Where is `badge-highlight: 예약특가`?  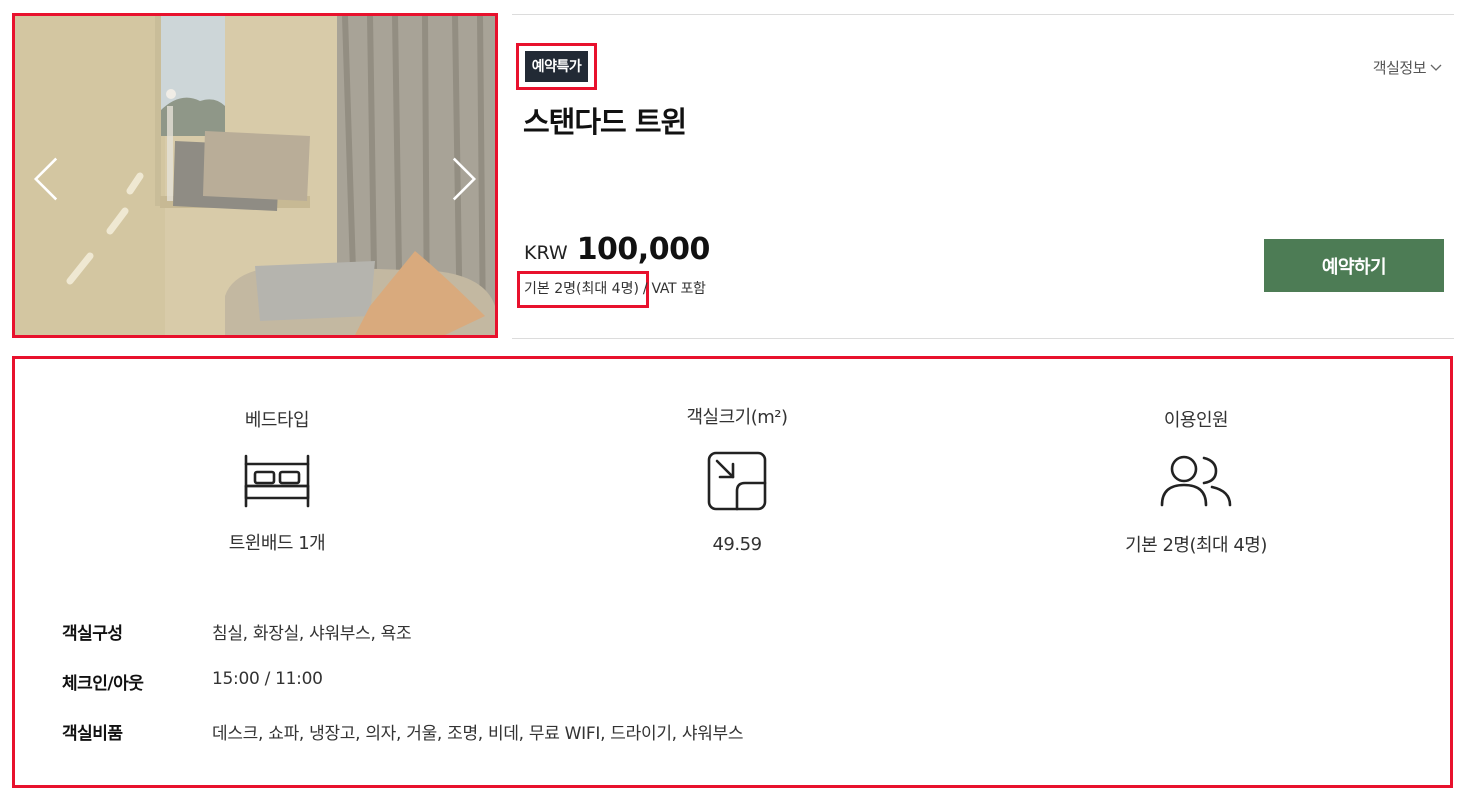 badge-highlight: 예약특가 is located at coordinates (556, 66).